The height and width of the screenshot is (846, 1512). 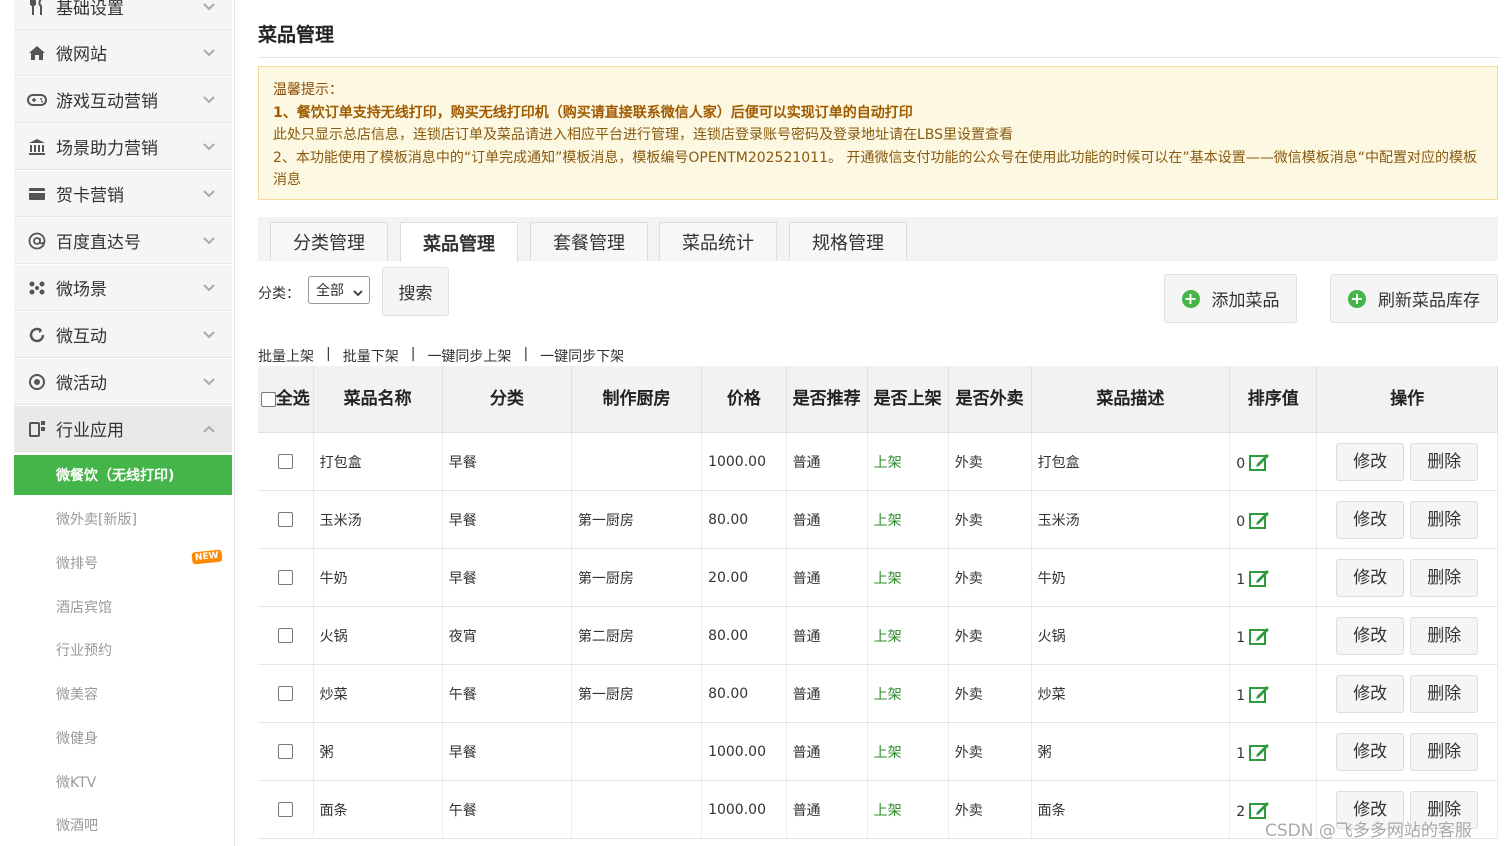 I want to click on notice-title: 温馨提示：, so click(x=308, y=90).